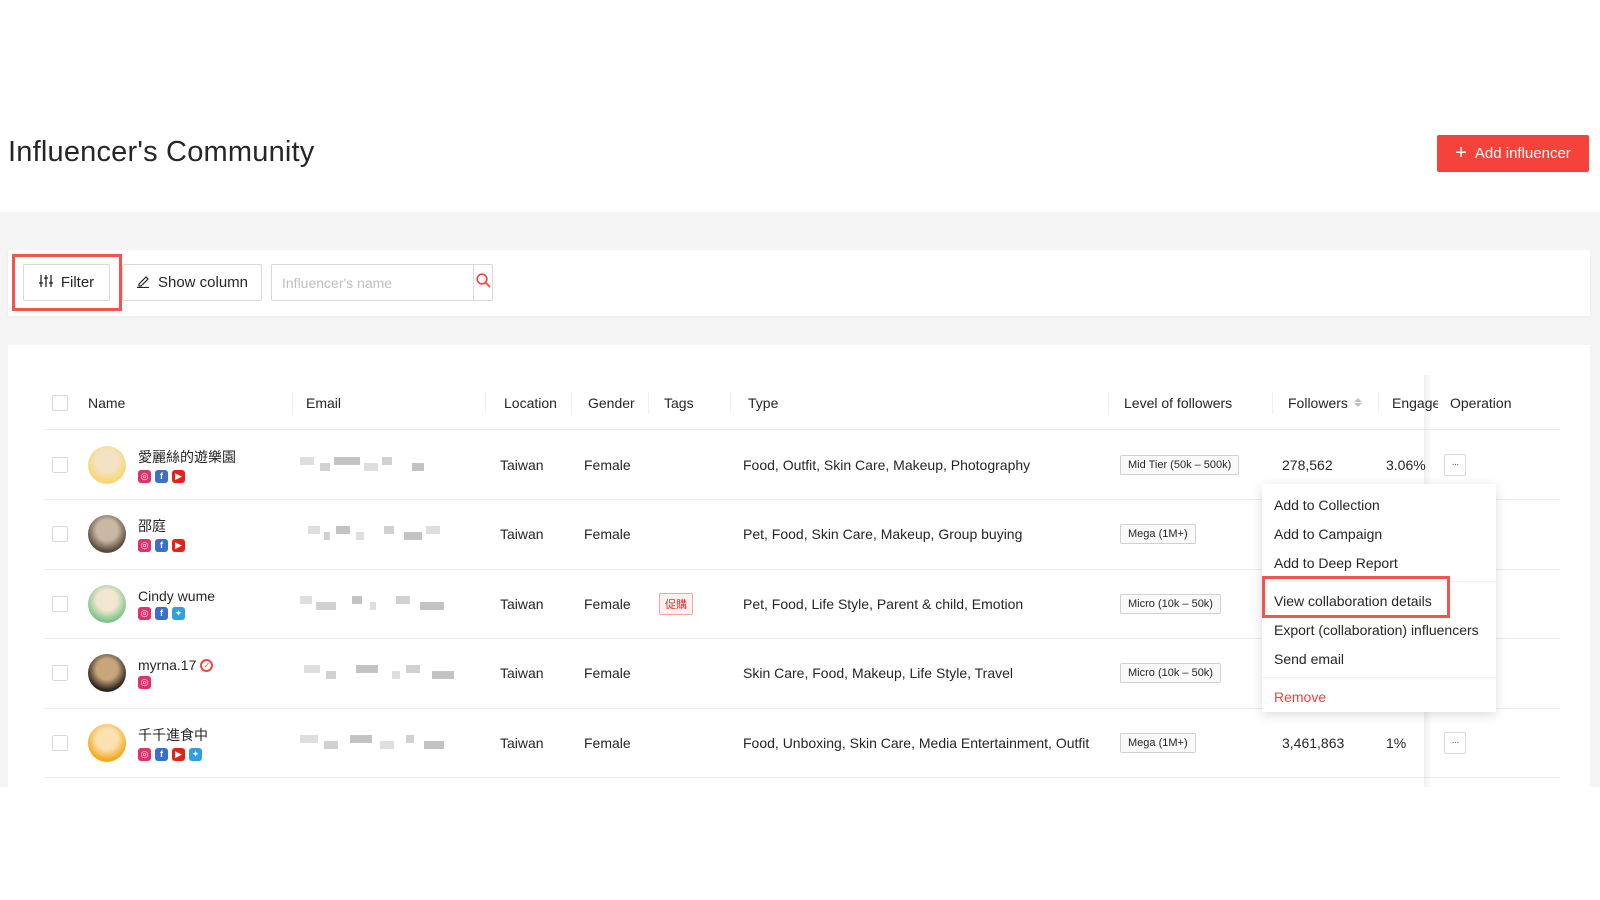 Image resolution: width=1600 pixels, height=900 pixels. What do you see at coordinates (1396, 742) in the screenshot?
I see `engagement-cell: 1%` at bounding box center [1396, 742].